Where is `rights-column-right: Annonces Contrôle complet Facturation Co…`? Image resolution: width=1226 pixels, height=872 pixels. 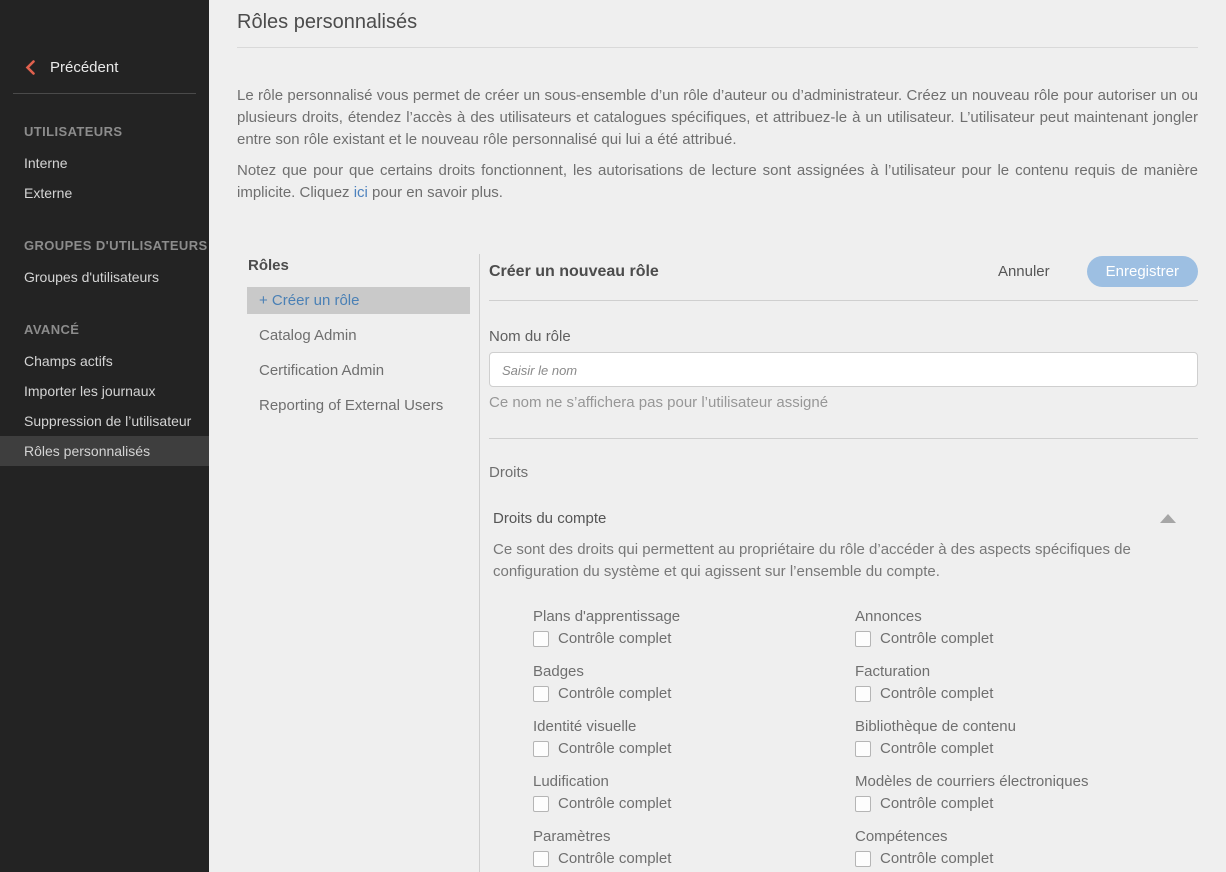
rights-column-right: Annonces Contrôle complet Facturation Co… is located at coordinates (971, 740).